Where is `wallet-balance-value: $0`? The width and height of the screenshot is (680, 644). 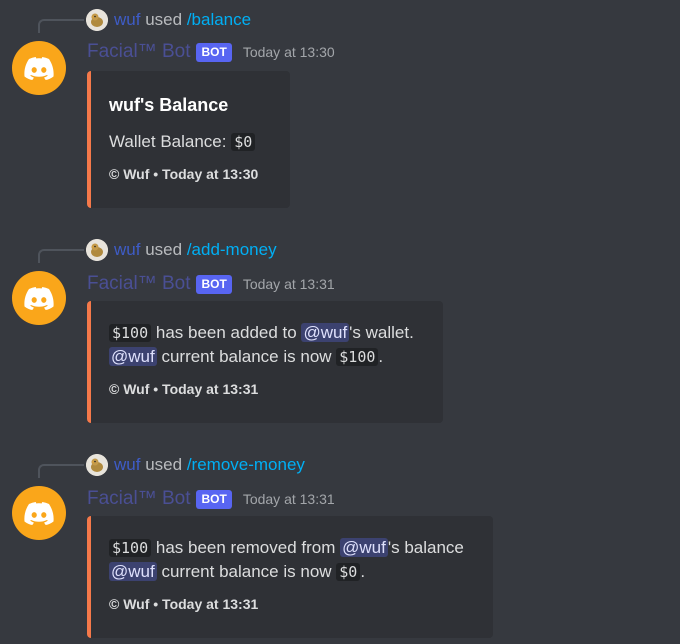
wallet-balance-value: $0 is located at coordinates (243, 142).